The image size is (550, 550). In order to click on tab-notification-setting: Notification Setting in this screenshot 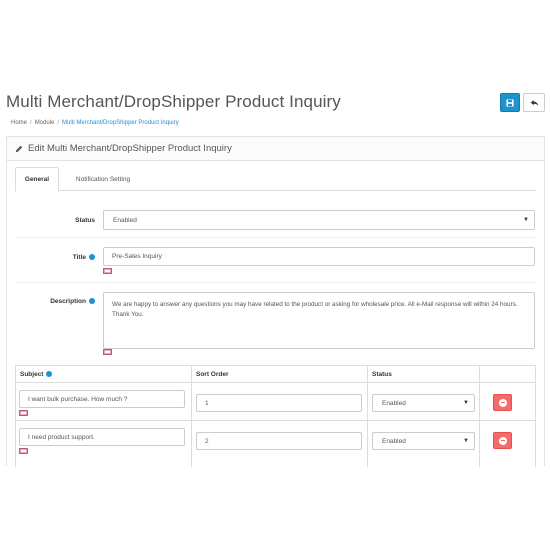, I will do `click(103, 179)`.